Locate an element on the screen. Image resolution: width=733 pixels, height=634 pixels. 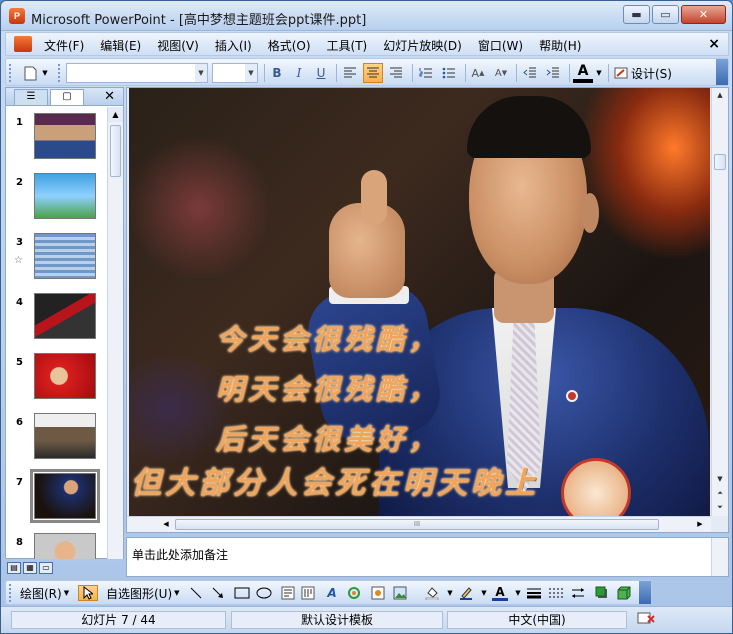
select-objects-icon is located at coordinates (88, 593).